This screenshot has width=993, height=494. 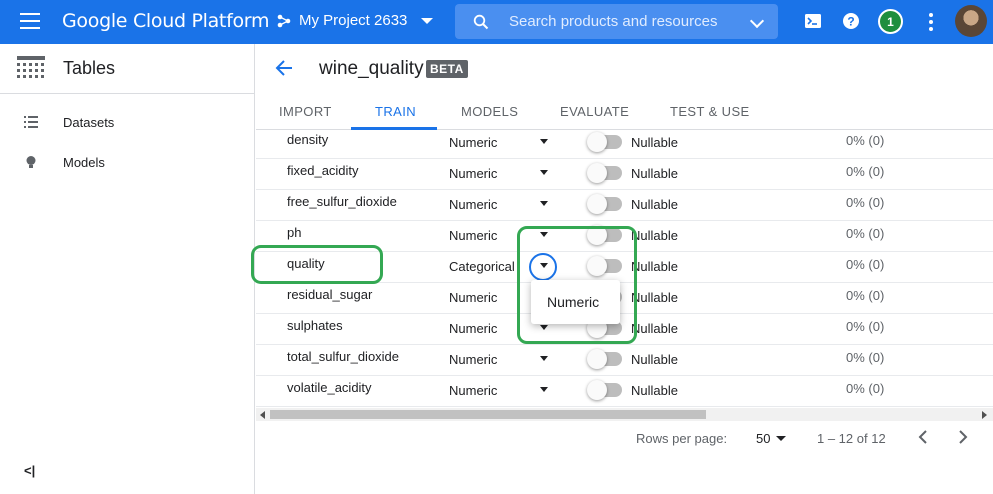 I want to click on notification-badge: 1, so click(x=890, y=21).